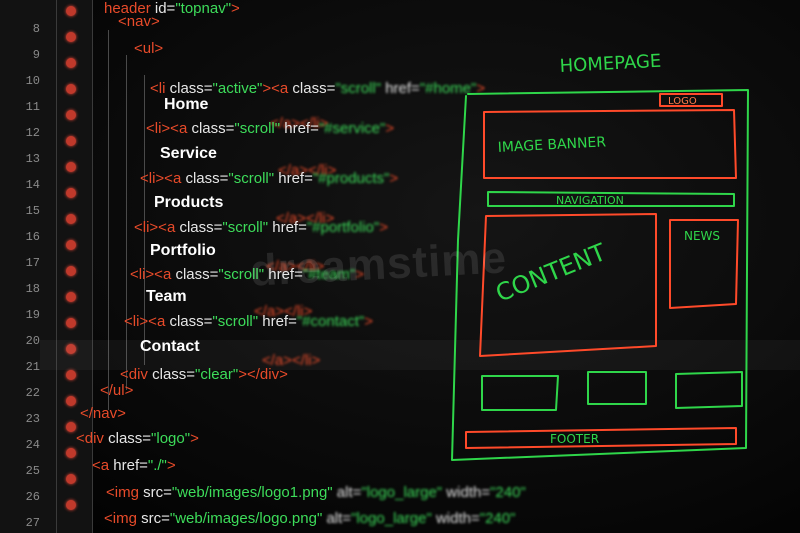 This screenshot has width=800, height=533. What do you see at coordinates (610, 64) in the screenshot?
I see `sketch-title: HOMEPAGE` at bounding box center [610, 64].